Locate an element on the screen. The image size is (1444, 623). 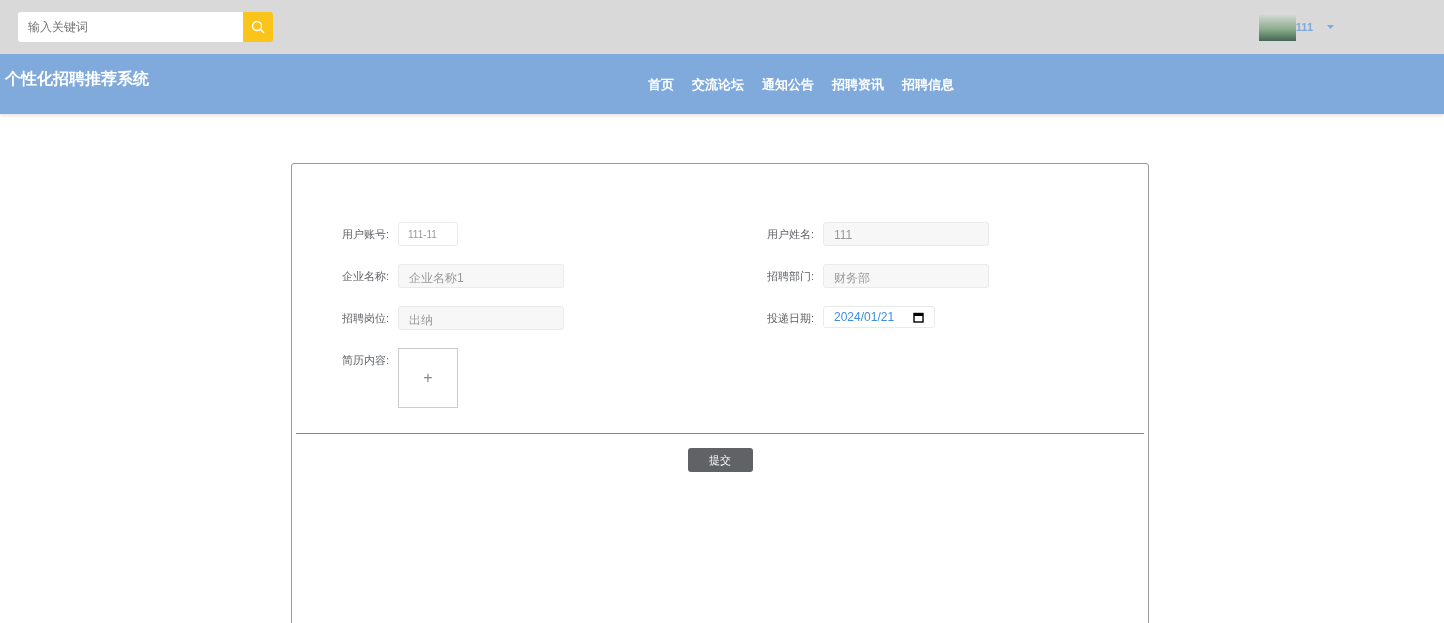
input-field: 出纳 is located at coordinates (481, 318).